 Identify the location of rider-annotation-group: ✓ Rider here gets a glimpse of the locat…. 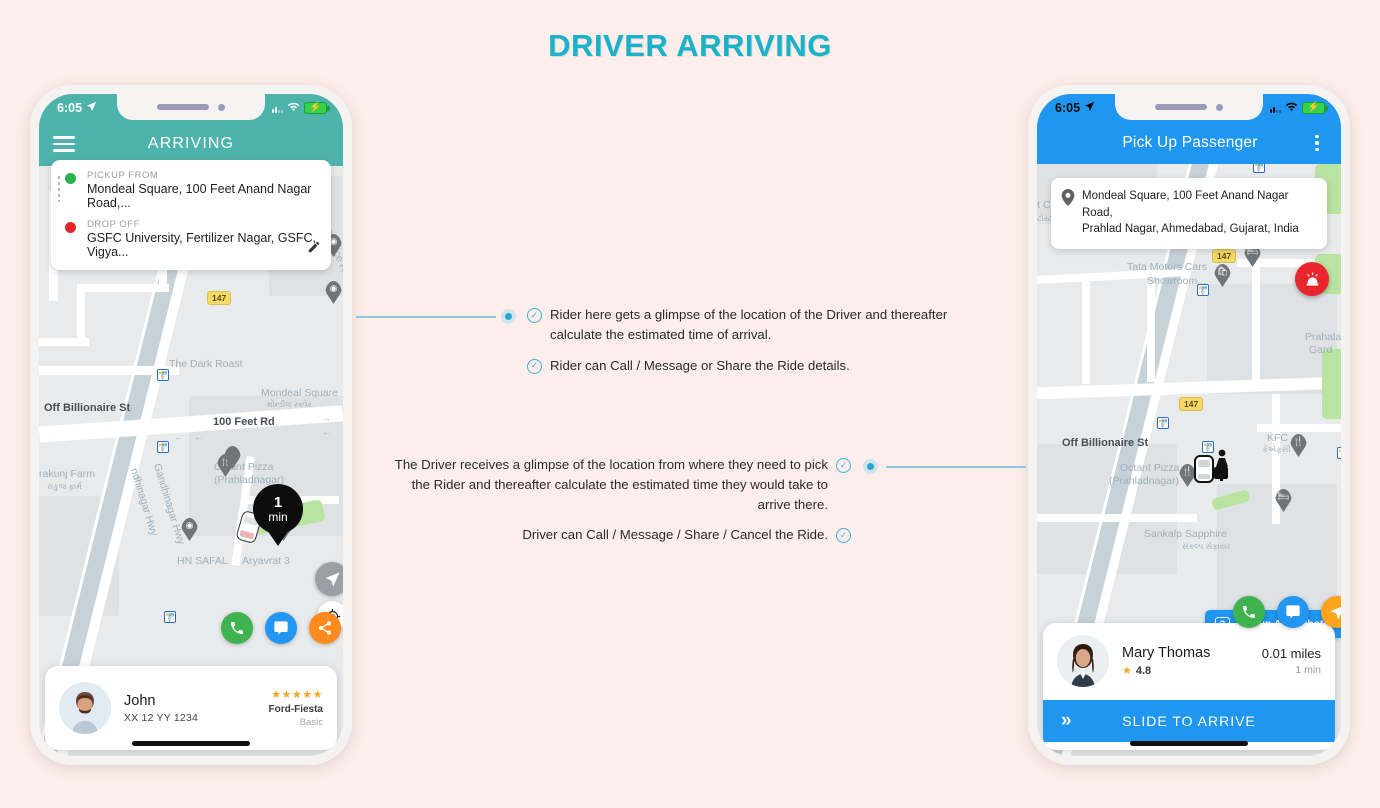
(762, 340).